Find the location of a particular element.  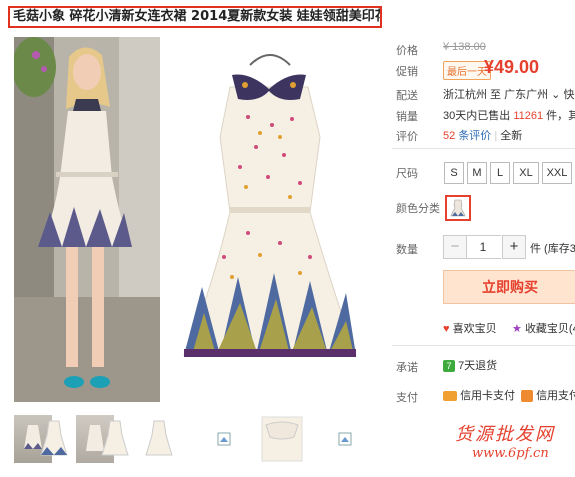

label-sales: 销量 is located at coordinates (407, 117).